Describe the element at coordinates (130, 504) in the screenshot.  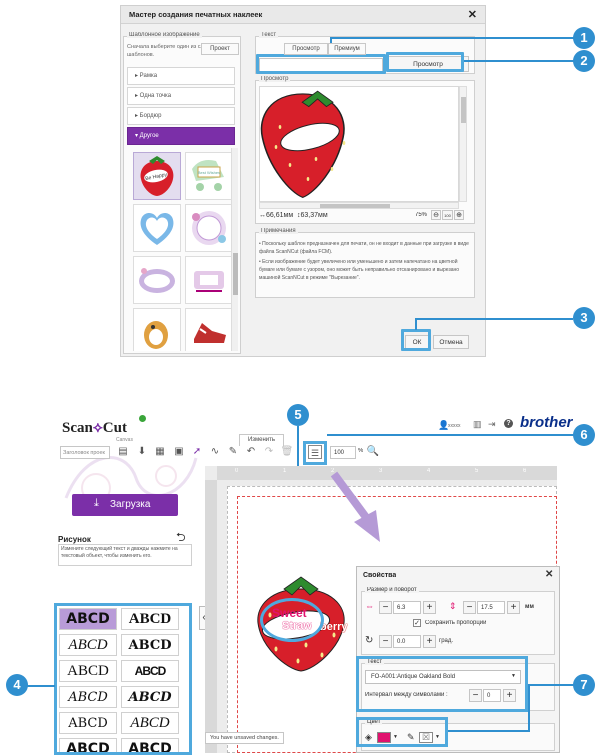
I see `upload-label: Загрузка` at that location.